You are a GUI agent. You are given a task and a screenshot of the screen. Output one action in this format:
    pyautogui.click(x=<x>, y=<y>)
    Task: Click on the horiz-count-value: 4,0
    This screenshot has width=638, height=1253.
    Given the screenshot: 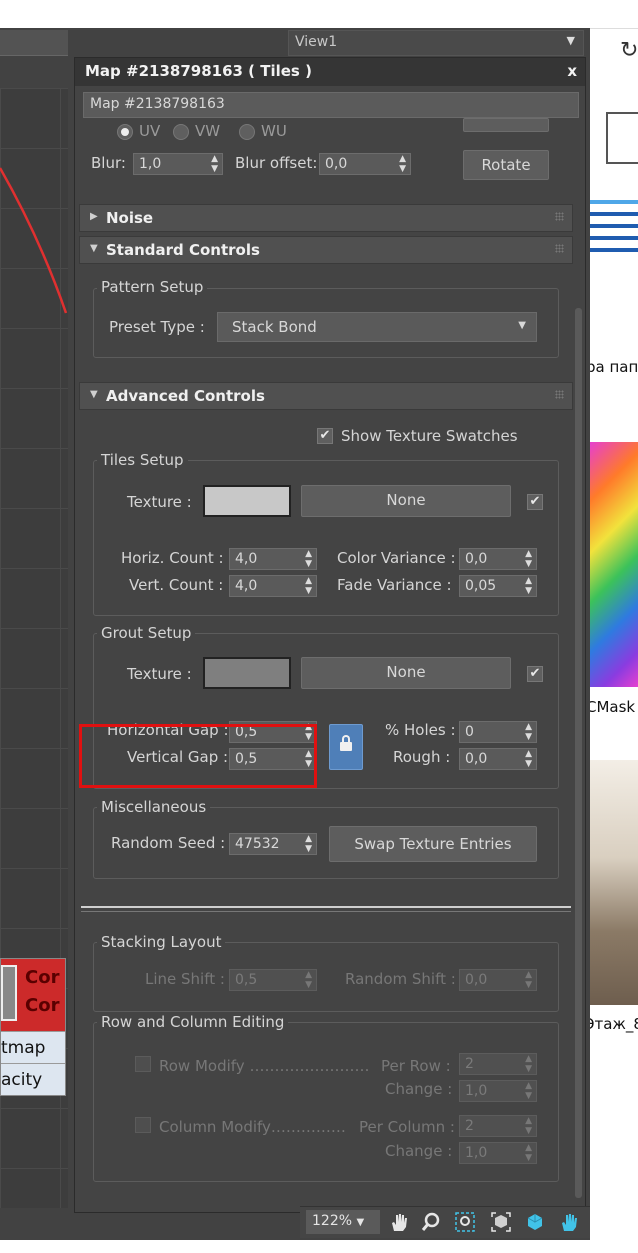 What is the action you would take?
    pyautogui.click(x=246, y=559)
    